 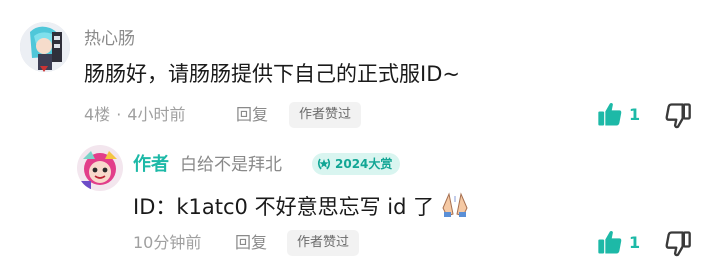 I want to click on like-count: 1, so click(x=635, y=114).